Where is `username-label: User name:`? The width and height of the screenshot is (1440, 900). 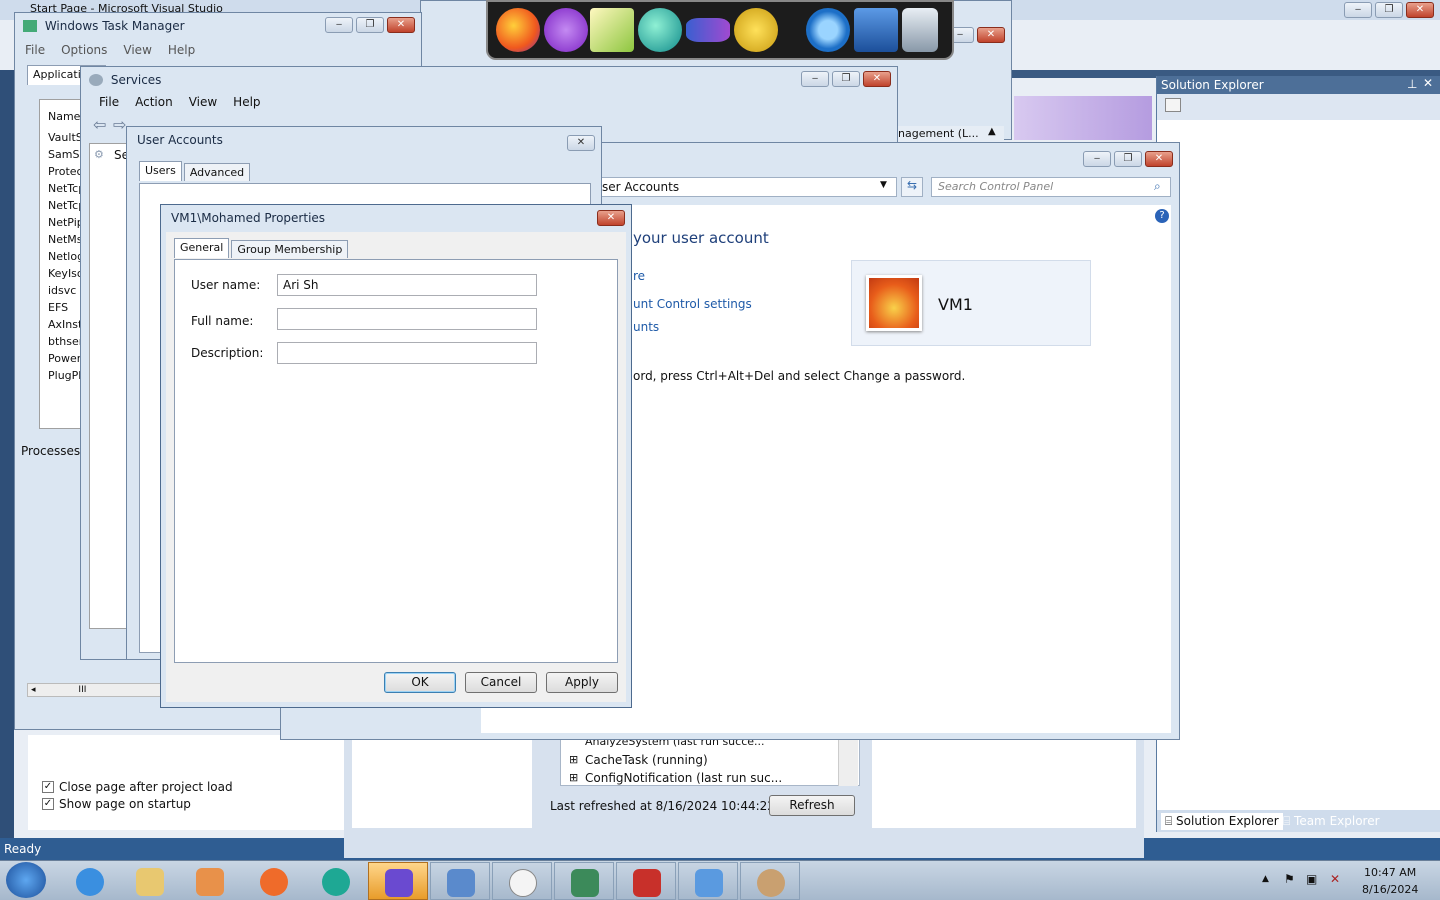
username-label: User name: is located at coordinates (226, 285).